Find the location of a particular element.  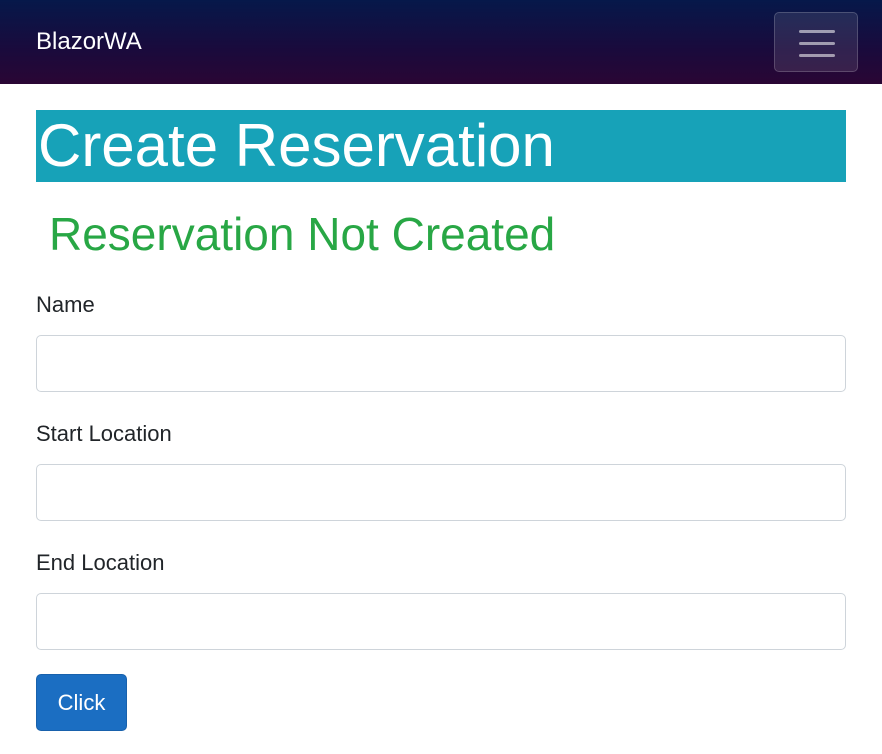

start-location-input is located at coordinates (441, 492).